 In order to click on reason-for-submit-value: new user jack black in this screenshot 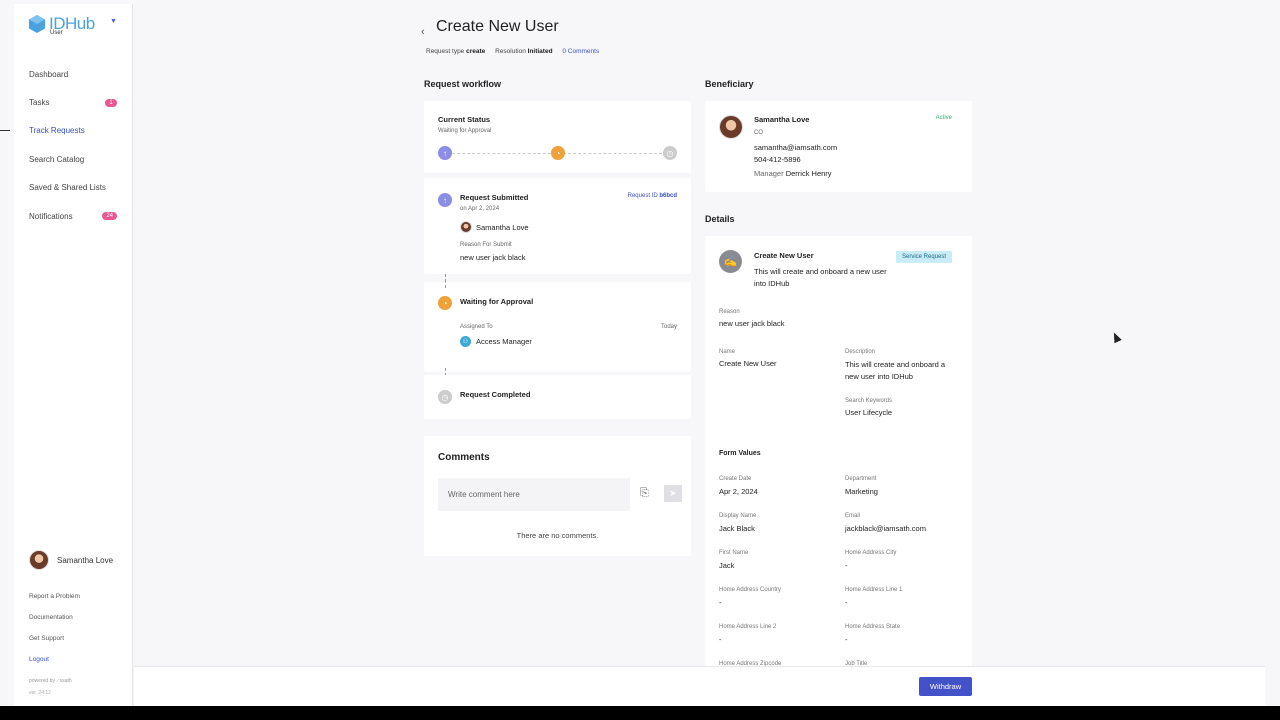, I will do `click(493, 257)`.